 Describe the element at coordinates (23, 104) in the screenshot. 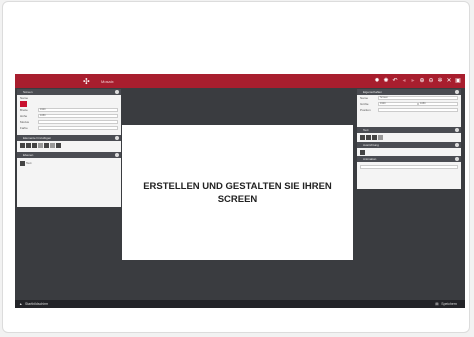

I see `color-swatch` at that location.